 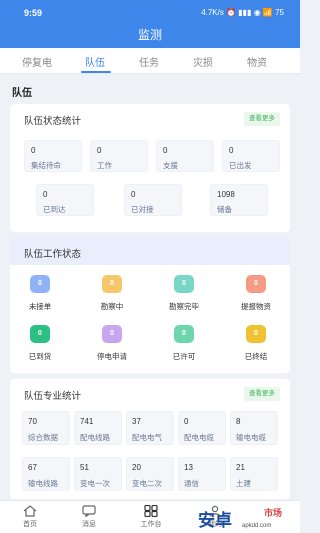 What do you see at coordinates (153, 200) in the screenshot?
I see `stat-docked: 0 已对接` at bounding box center [153, 200].